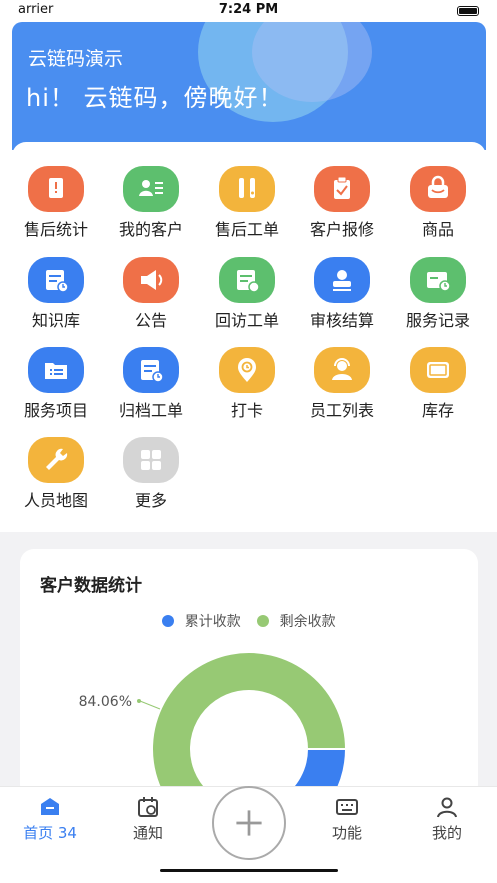 The image size is (497, 883). Describe the element at coordinates (342, 370) in the screenshot. I see `staff-icon` at that location.